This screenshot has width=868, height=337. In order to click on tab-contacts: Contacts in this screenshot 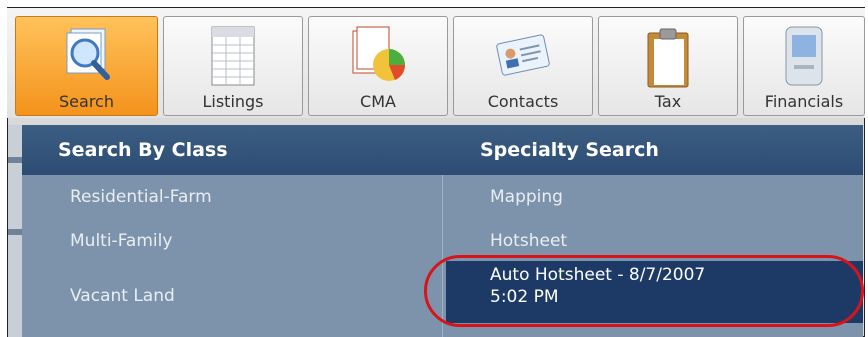, I will do `click(523, 66)`.